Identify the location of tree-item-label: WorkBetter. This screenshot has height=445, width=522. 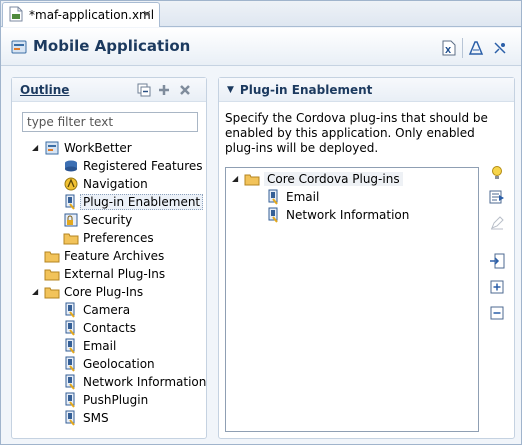
(98, 148).